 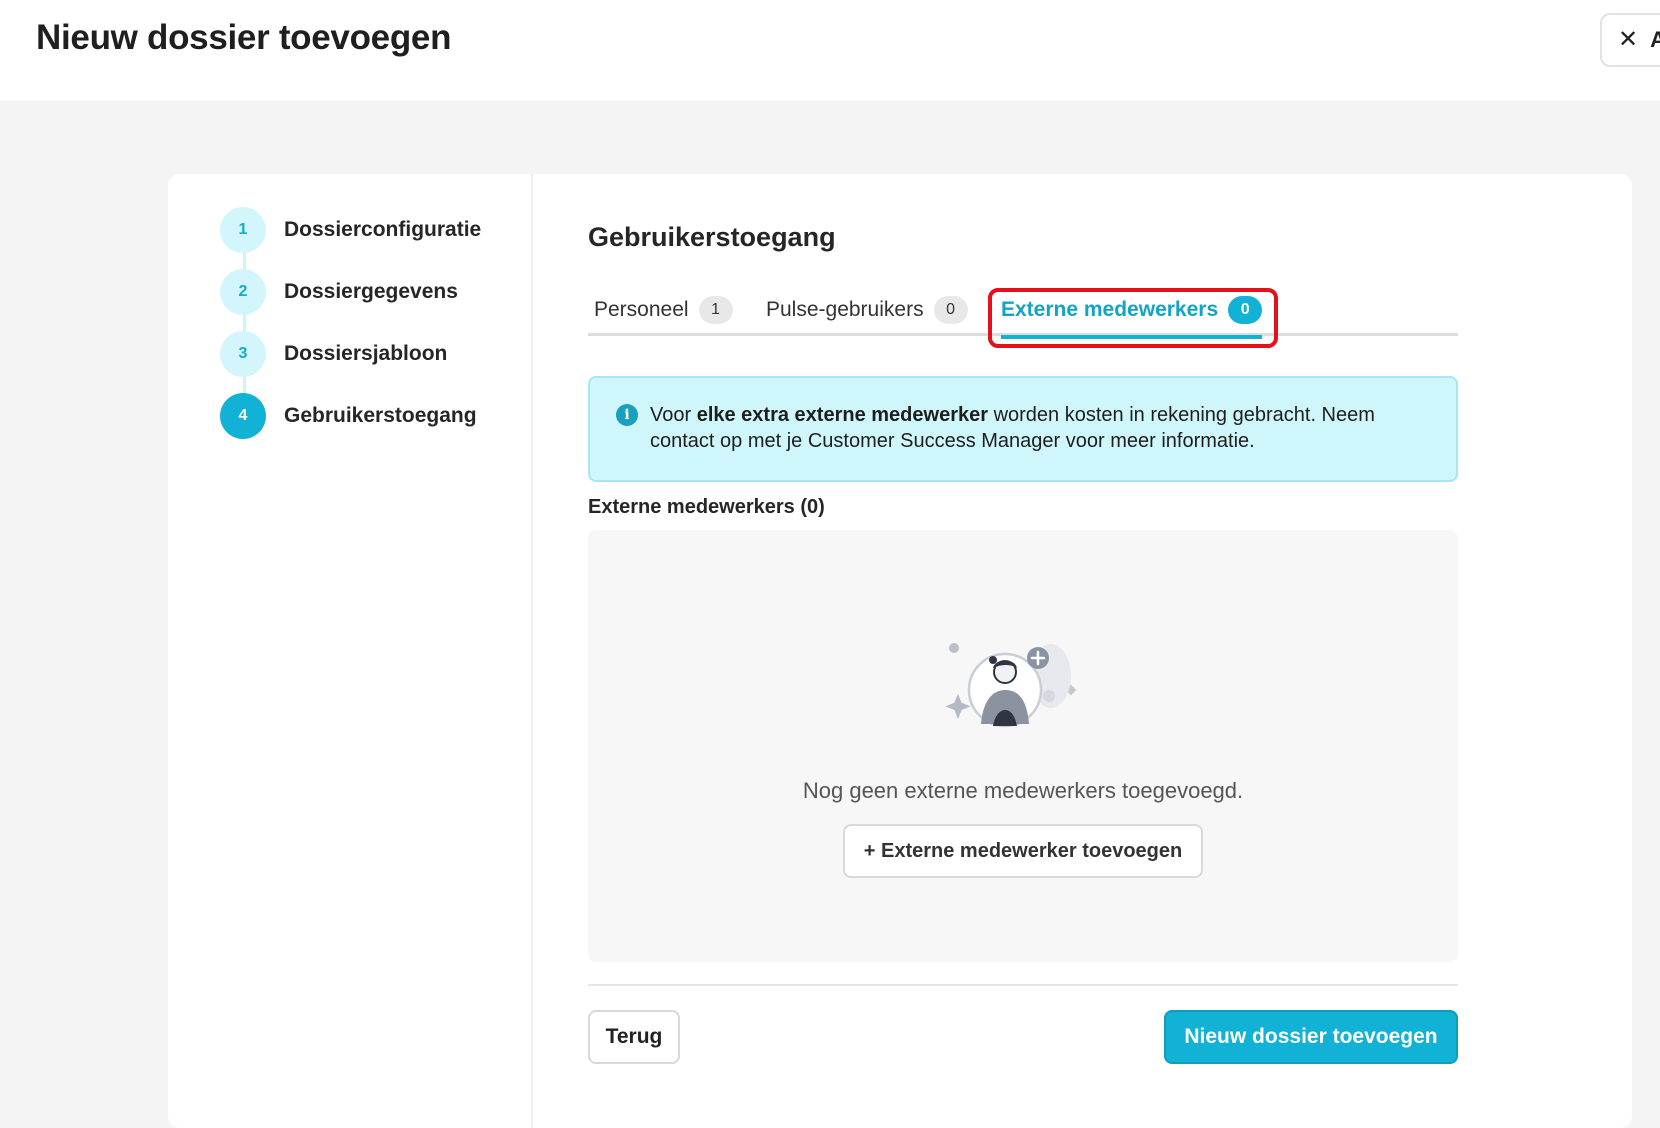 What do you see at coordinates (715, 310) in the screenshot?
I see `count-badge: 1` at bounding box center [715, 310].